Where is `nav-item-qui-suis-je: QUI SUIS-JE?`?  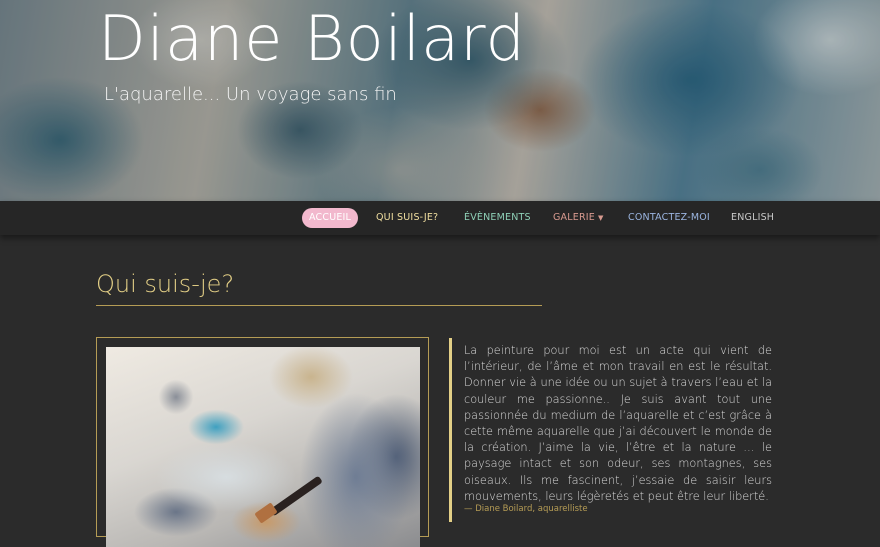 nav-item-qui-suis-je: QUI SUIS-JE? is located at coordinates (407, 218).